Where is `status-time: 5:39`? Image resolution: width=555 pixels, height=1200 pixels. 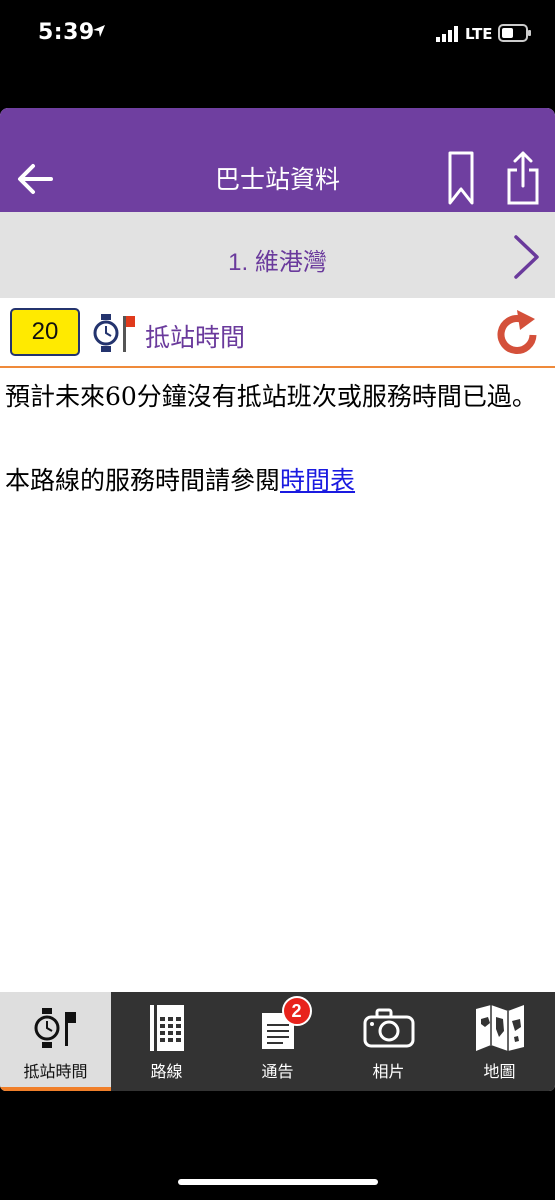 status-time: 5:39 is located at coordinates (66, 32).